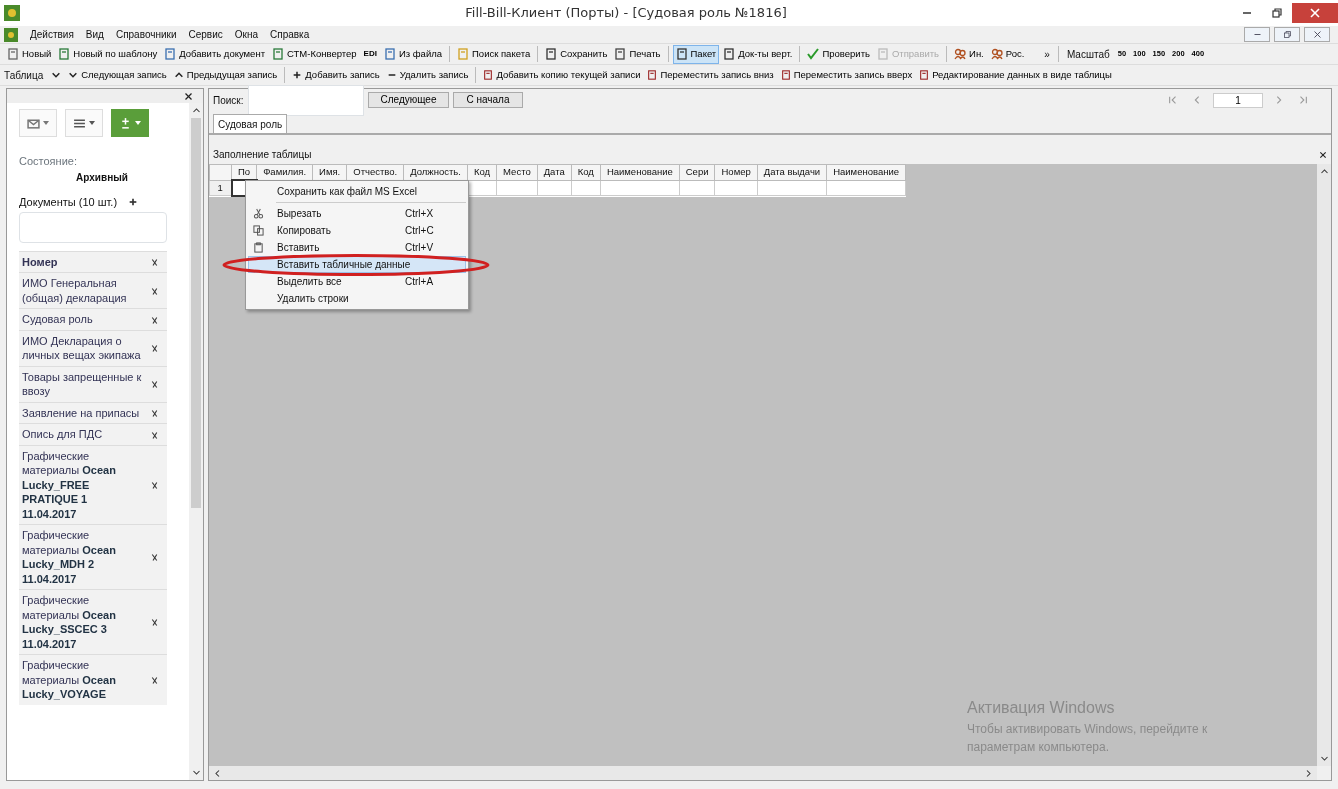 The image size is (1338, 789). What do you see at coordinates (214, 54) in the screenshot?
I see `toolbar-button: Добавить документ` at bounding box center [214, 54].